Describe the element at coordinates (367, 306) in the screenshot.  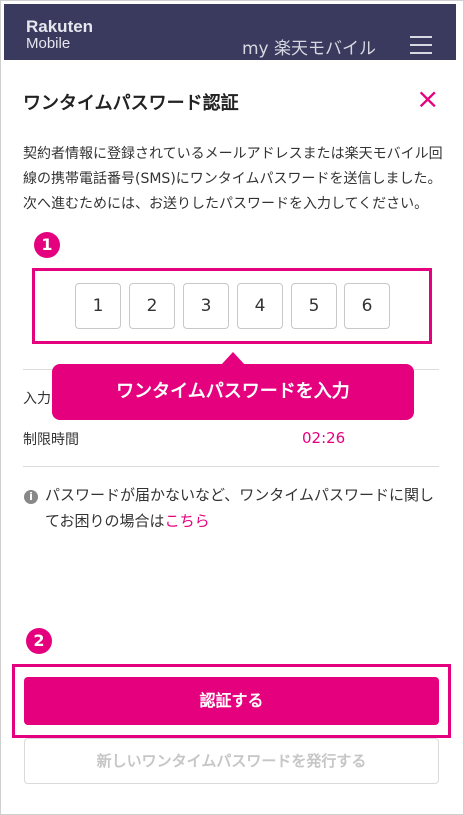
I see `otp-digit-input: 6` at that location.